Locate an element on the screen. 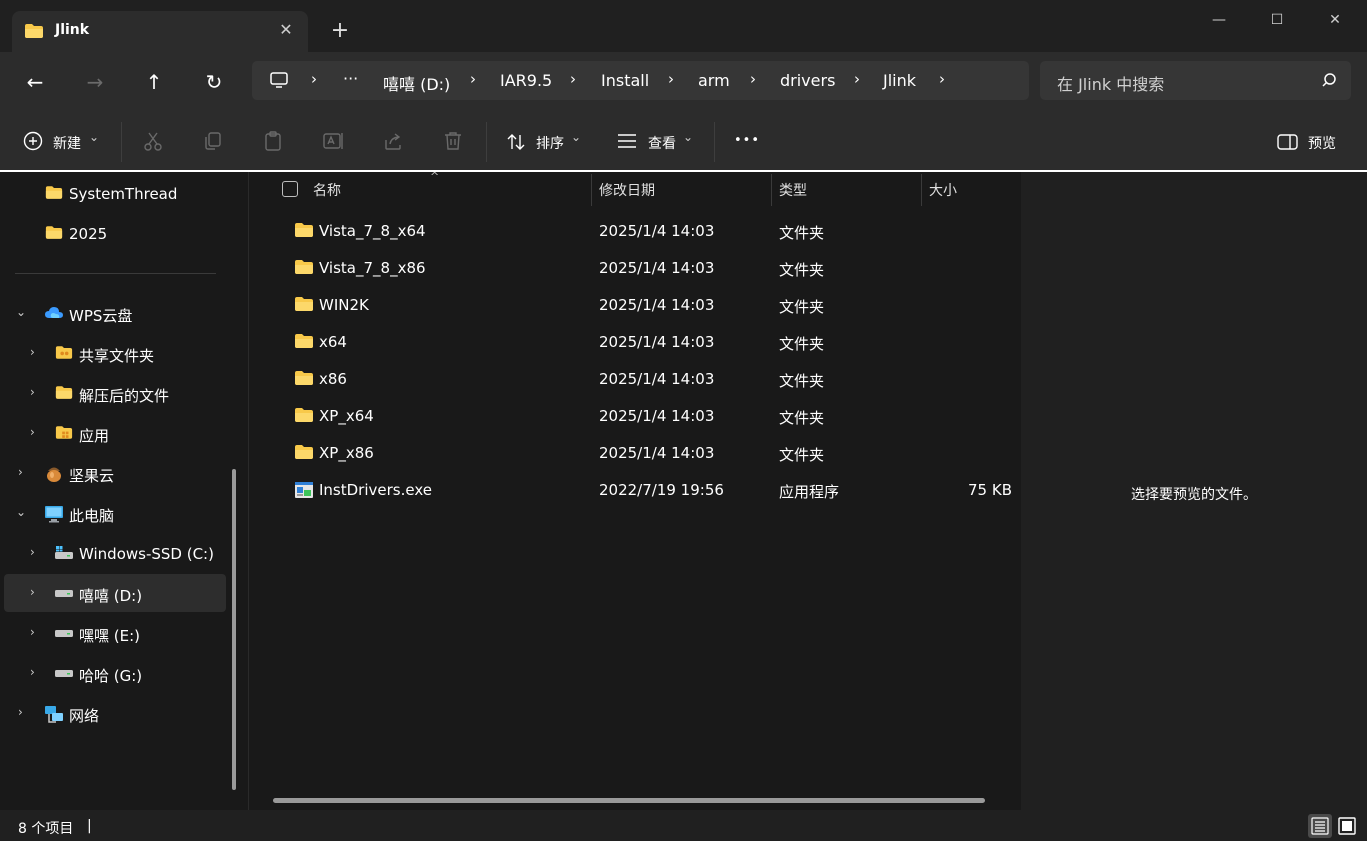 The image size is (1367, 841). refresh-button: ↻ is located at coordinates (214, 82).